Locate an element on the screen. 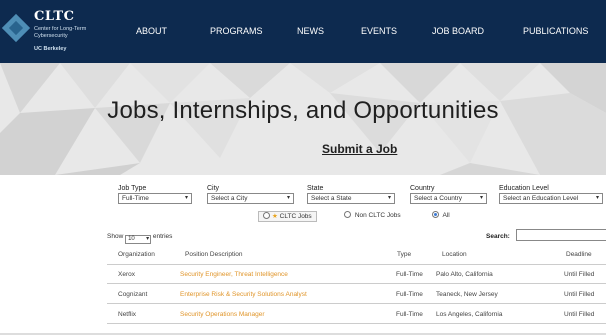  radio-all-label: All is located at coordinates (446, 215).